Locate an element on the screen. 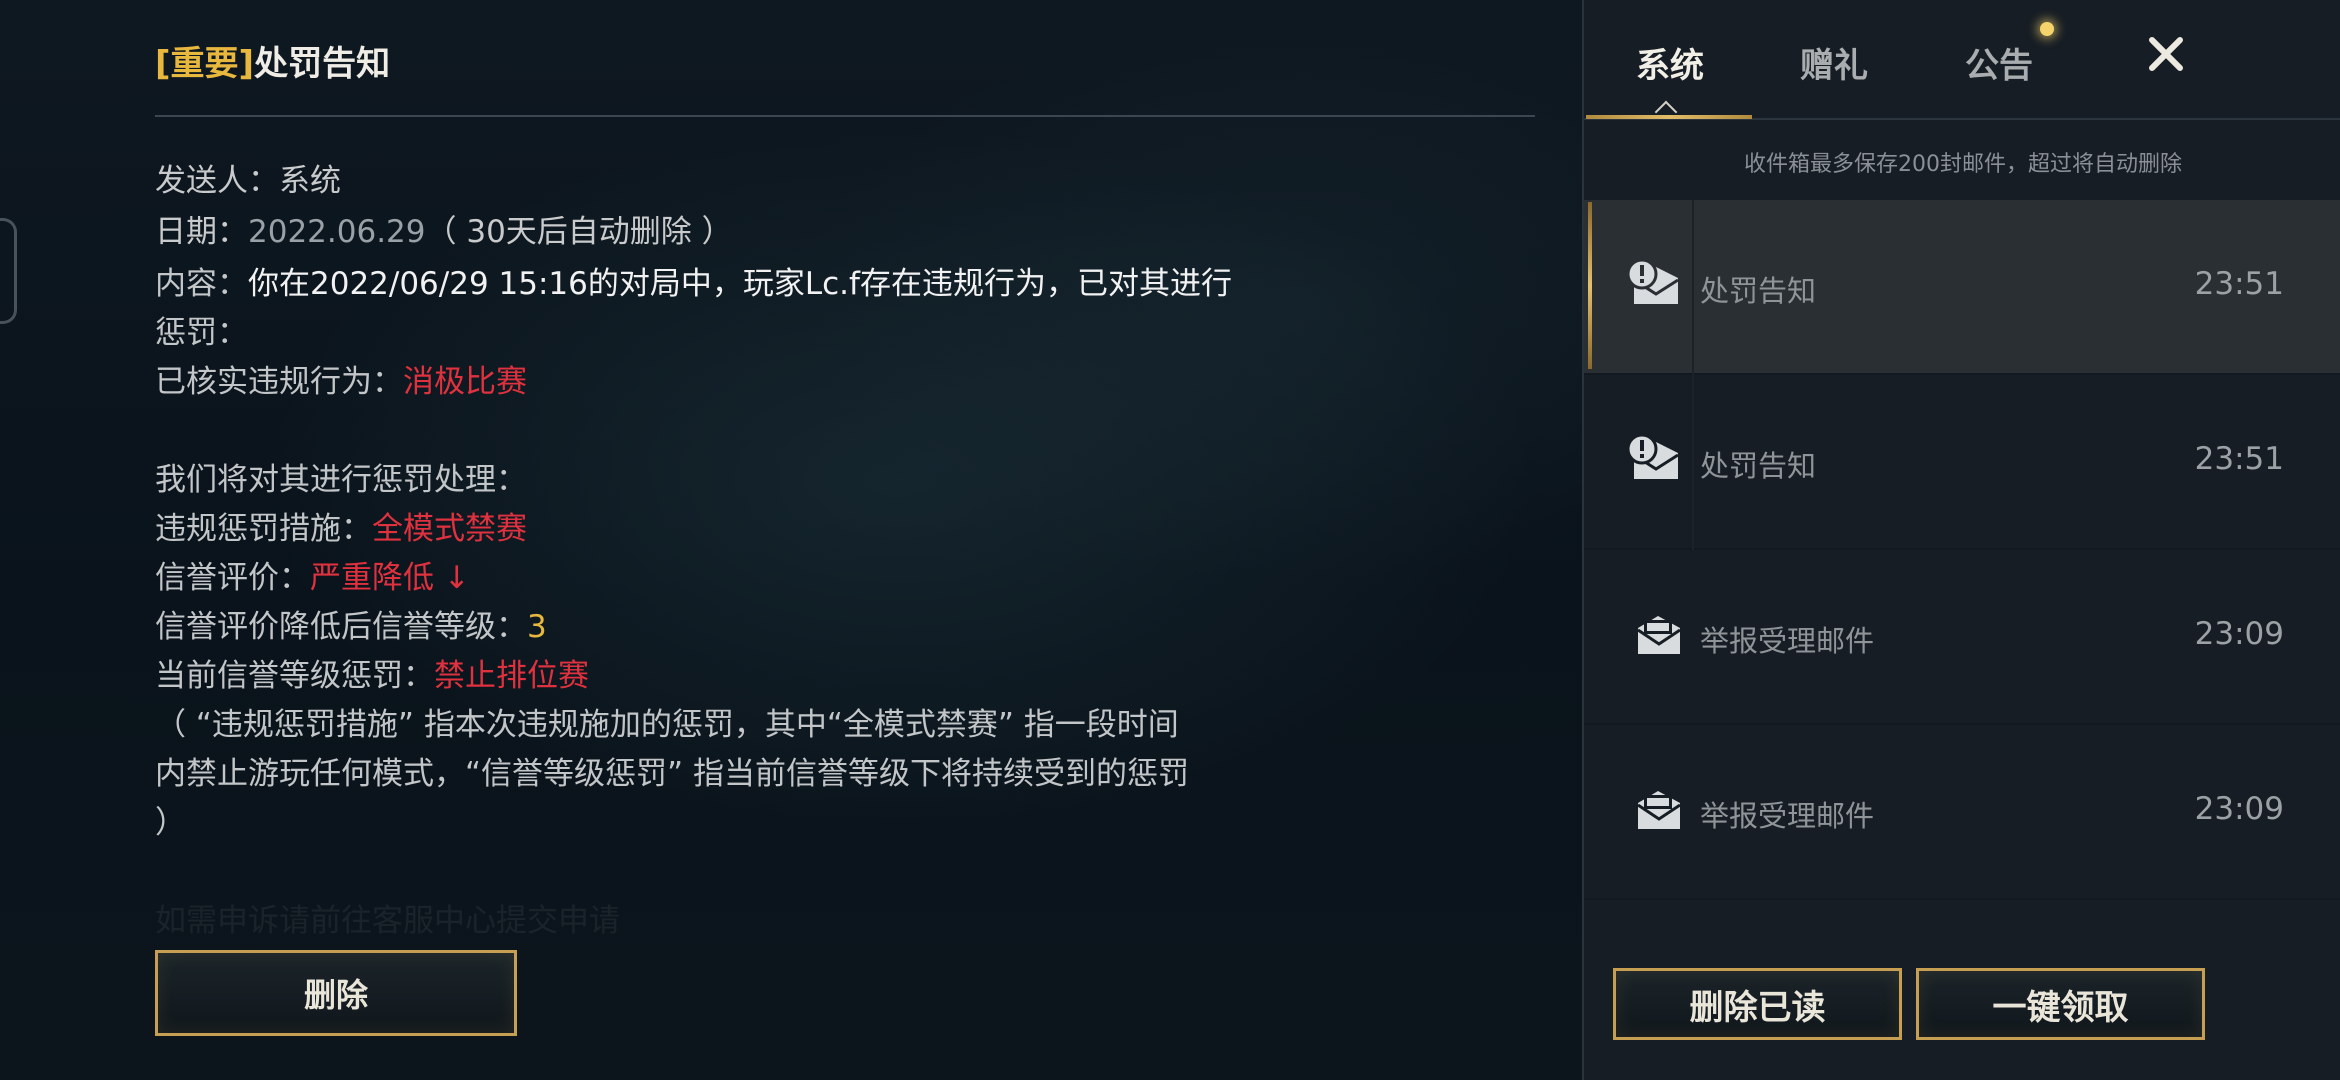 Image resolution: width=2340 pixels, height=1080 pixels. side-hex-decoration is located at coordinates (8, 271).